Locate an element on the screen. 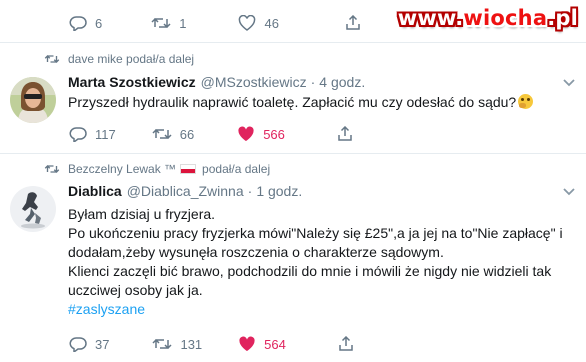 The height and width of the screenshot is (362, 586). retweet-button: 131 is located at coordinates (177, 344).